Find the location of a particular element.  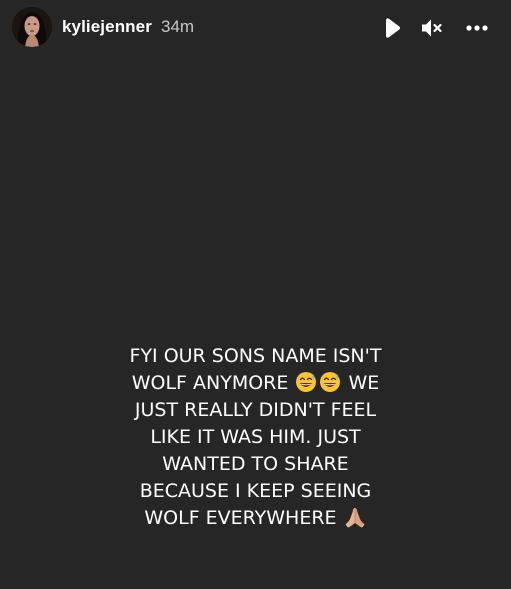

play-icon is located at coordinates (393, 28).